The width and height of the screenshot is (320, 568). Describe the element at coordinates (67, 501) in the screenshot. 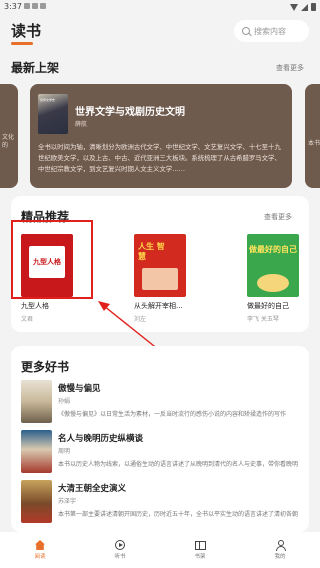

I see `book-author: 苏泽宇` at that location.